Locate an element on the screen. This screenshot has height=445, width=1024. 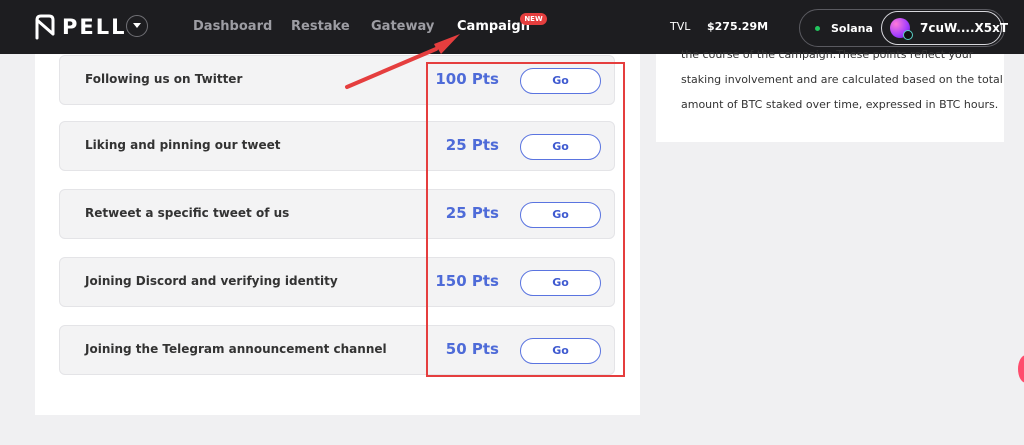
chain-name: Solana is located at coordinates (852, 28).